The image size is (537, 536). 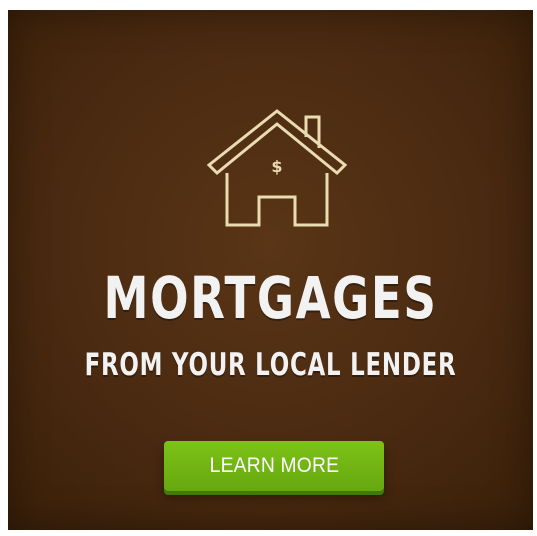 I want to click on learn-more-label: LEARN MORE, so click(x=274, y=465).